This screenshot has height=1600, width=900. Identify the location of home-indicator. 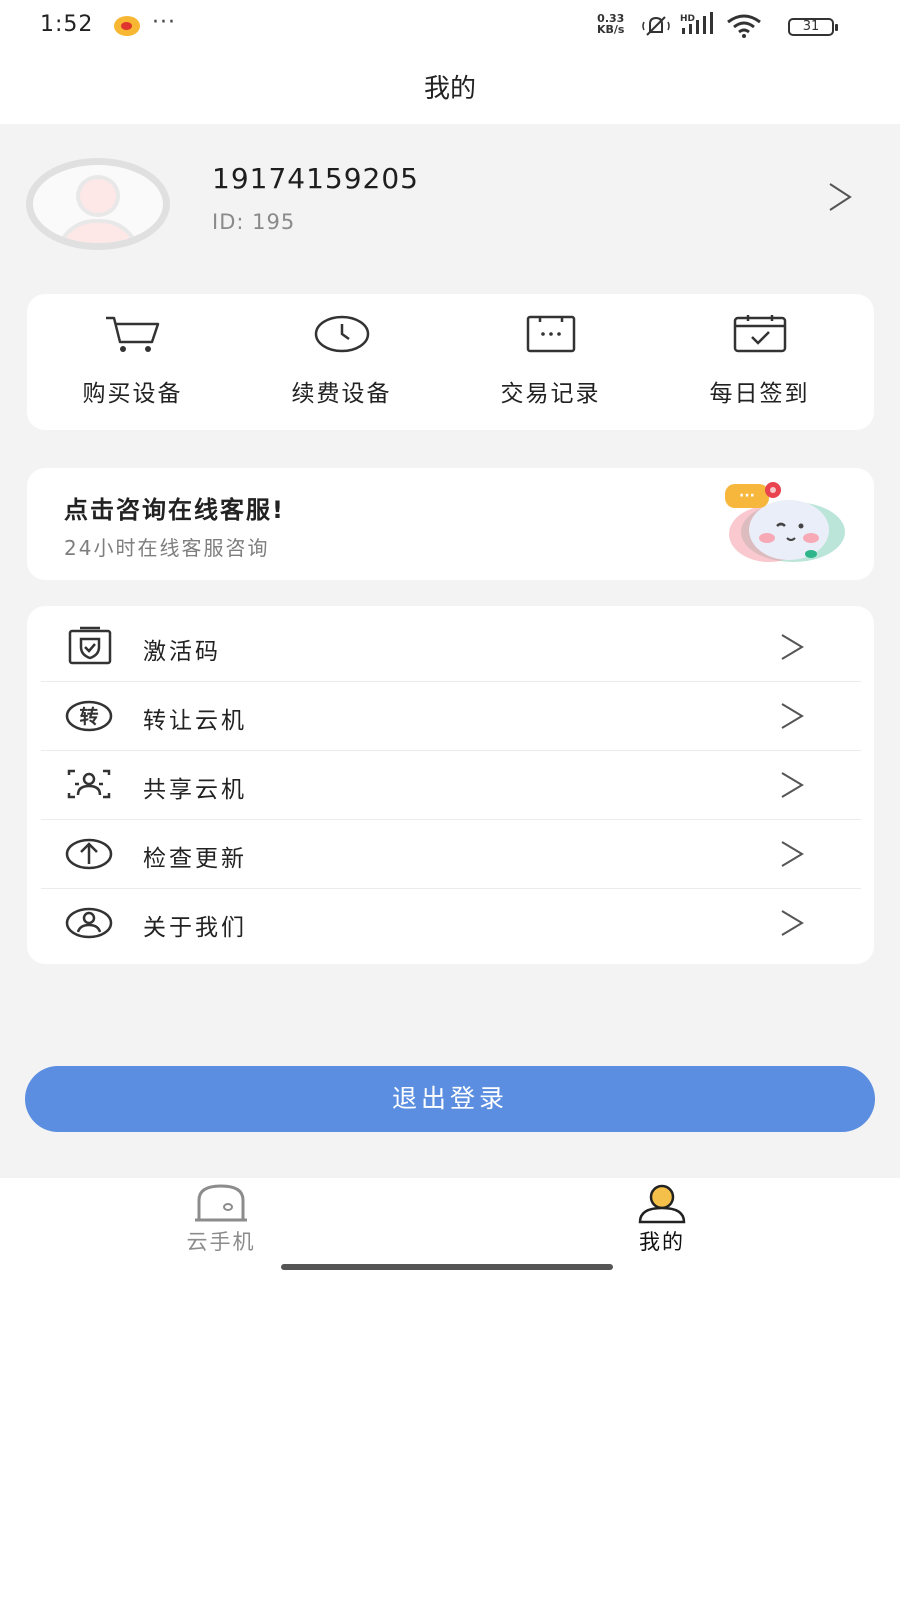
(447, 1267).